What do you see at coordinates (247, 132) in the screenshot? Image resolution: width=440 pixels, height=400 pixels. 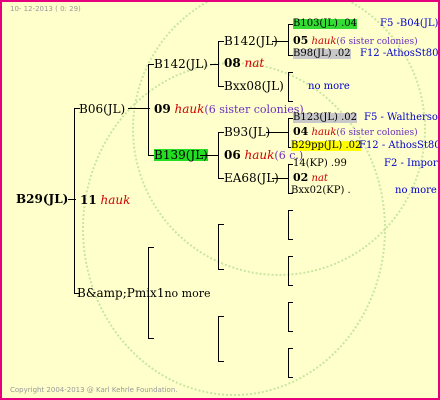 I see `gen4b-mother: B93(JL)` at bounding box center [247, 132].